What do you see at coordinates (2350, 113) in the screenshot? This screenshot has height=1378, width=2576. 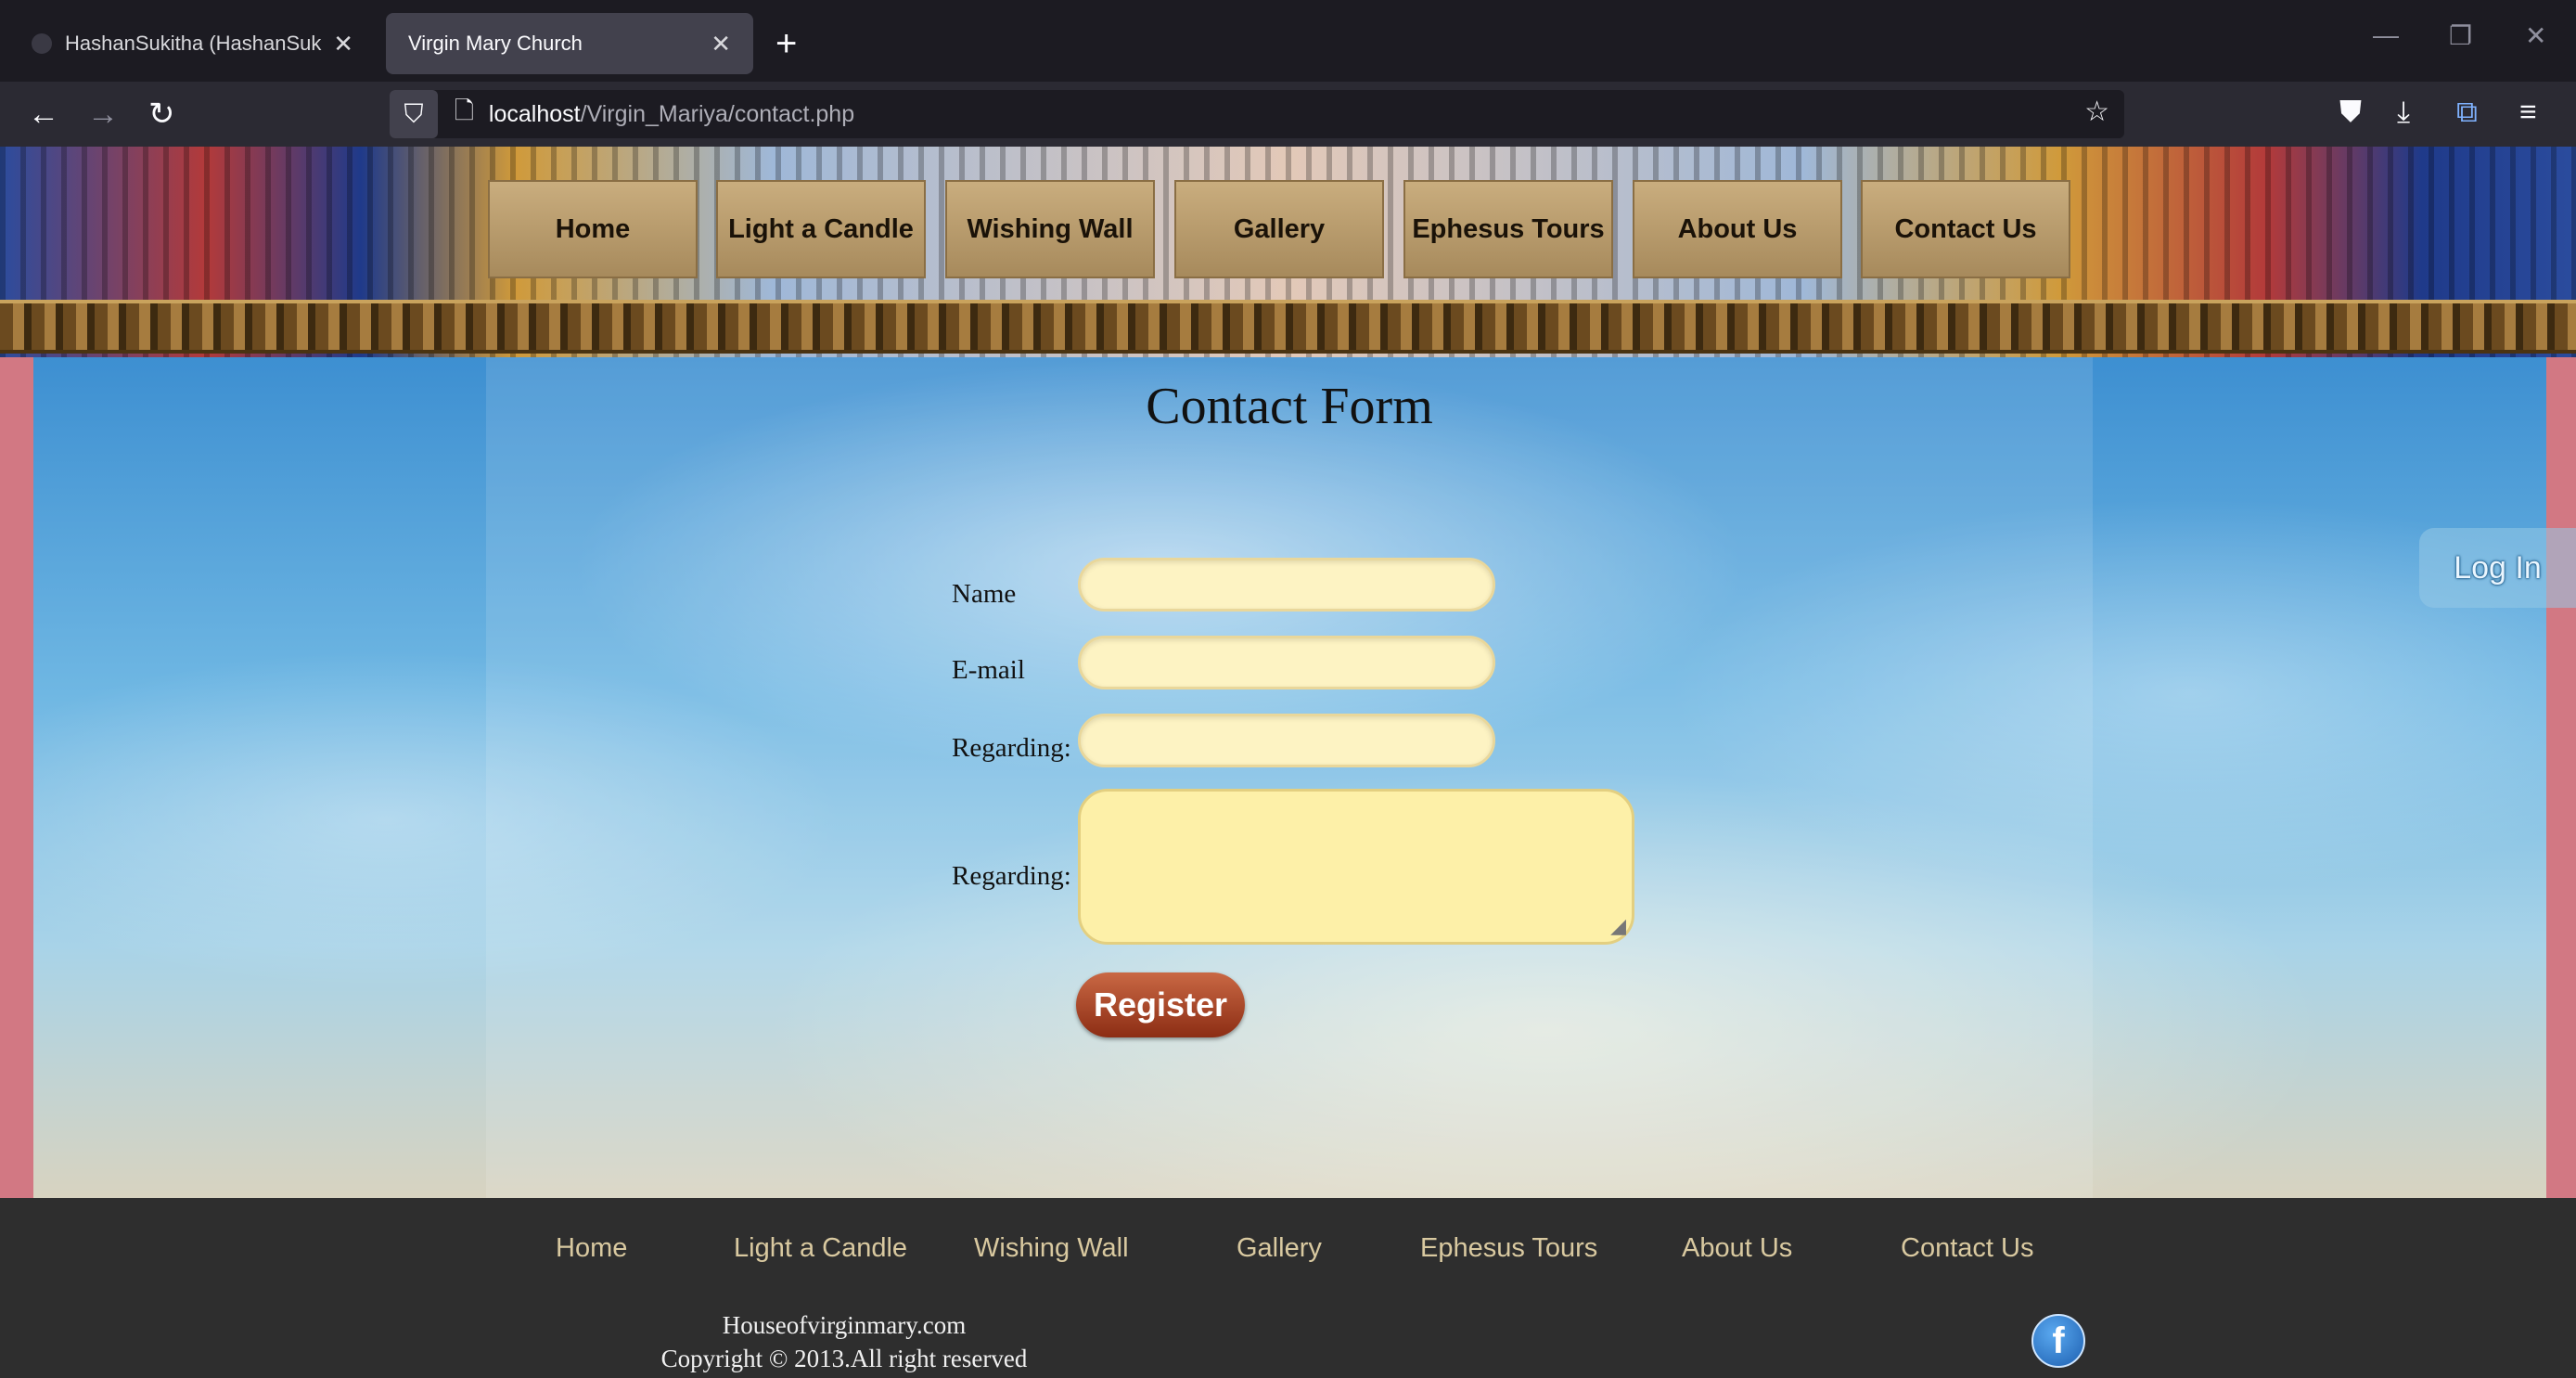 I see `pocket-icon: ⛊` at bounding box center [2350, 113].